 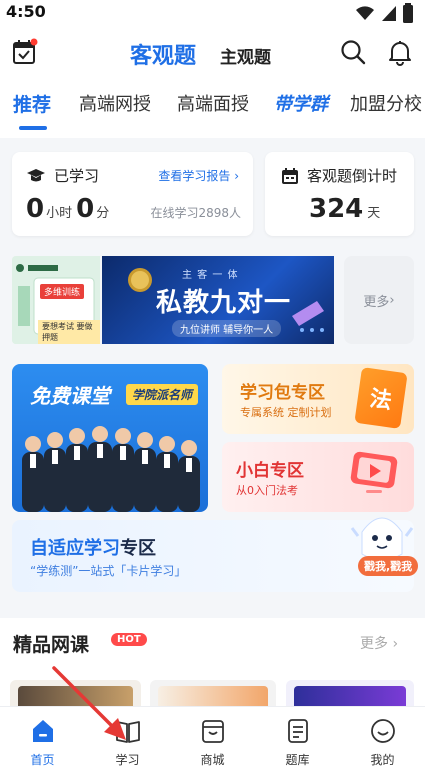 What do you see at coordinates (286, 412) in the screenshot?
I see `package-subtitle: 专属系统 定制计划` at bounding box center [286, 412].